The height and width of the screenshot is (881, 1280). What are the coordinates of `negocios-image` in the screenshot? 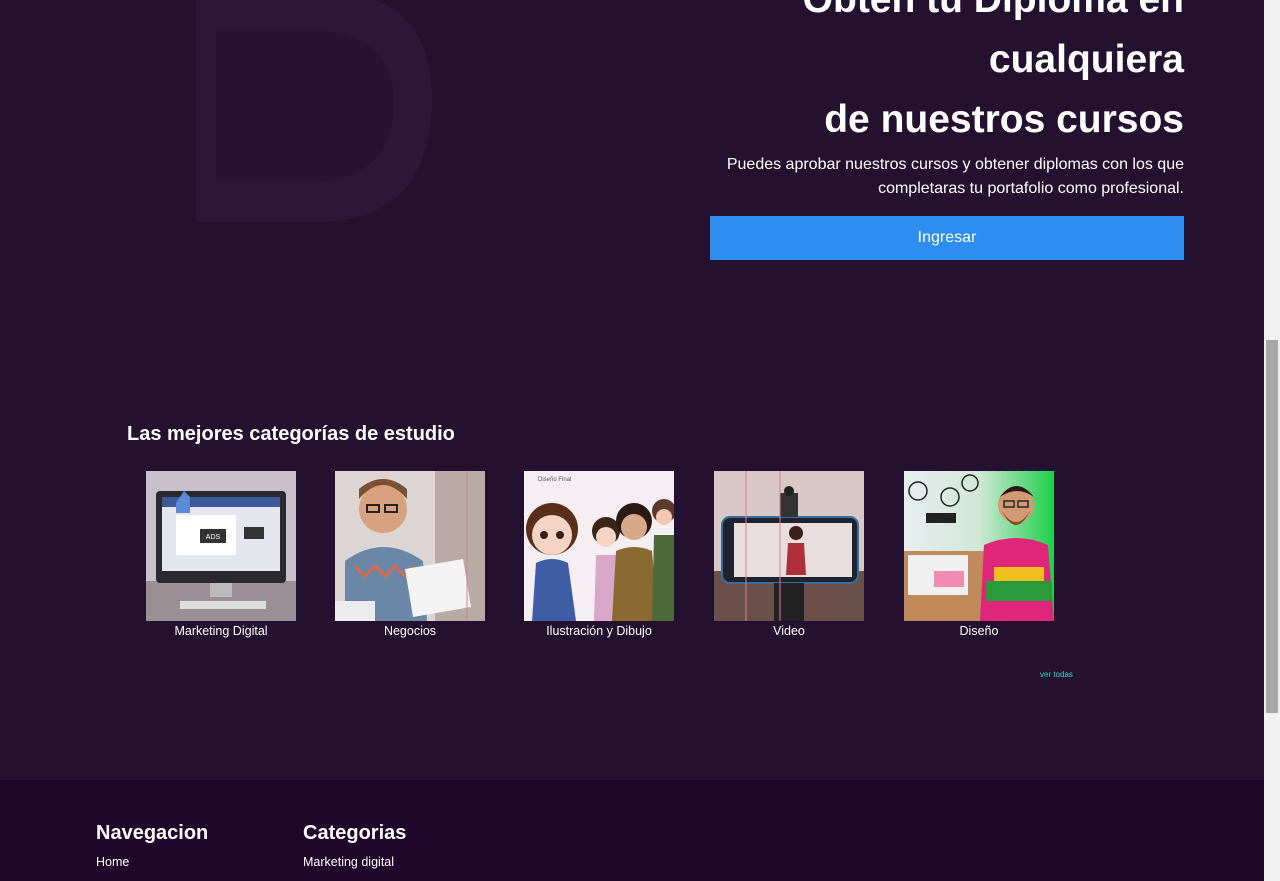 It's located at (410, 546).